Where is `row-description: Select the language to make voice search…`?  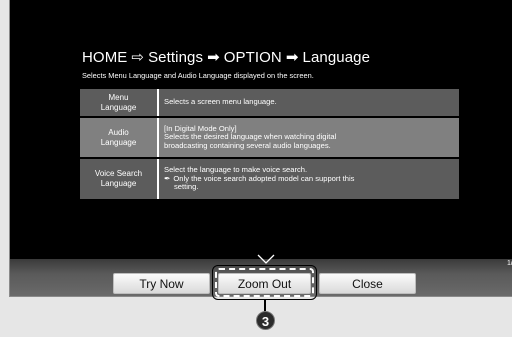 row-description: Select the language to make voice search… is located at coordinates (309, 179).